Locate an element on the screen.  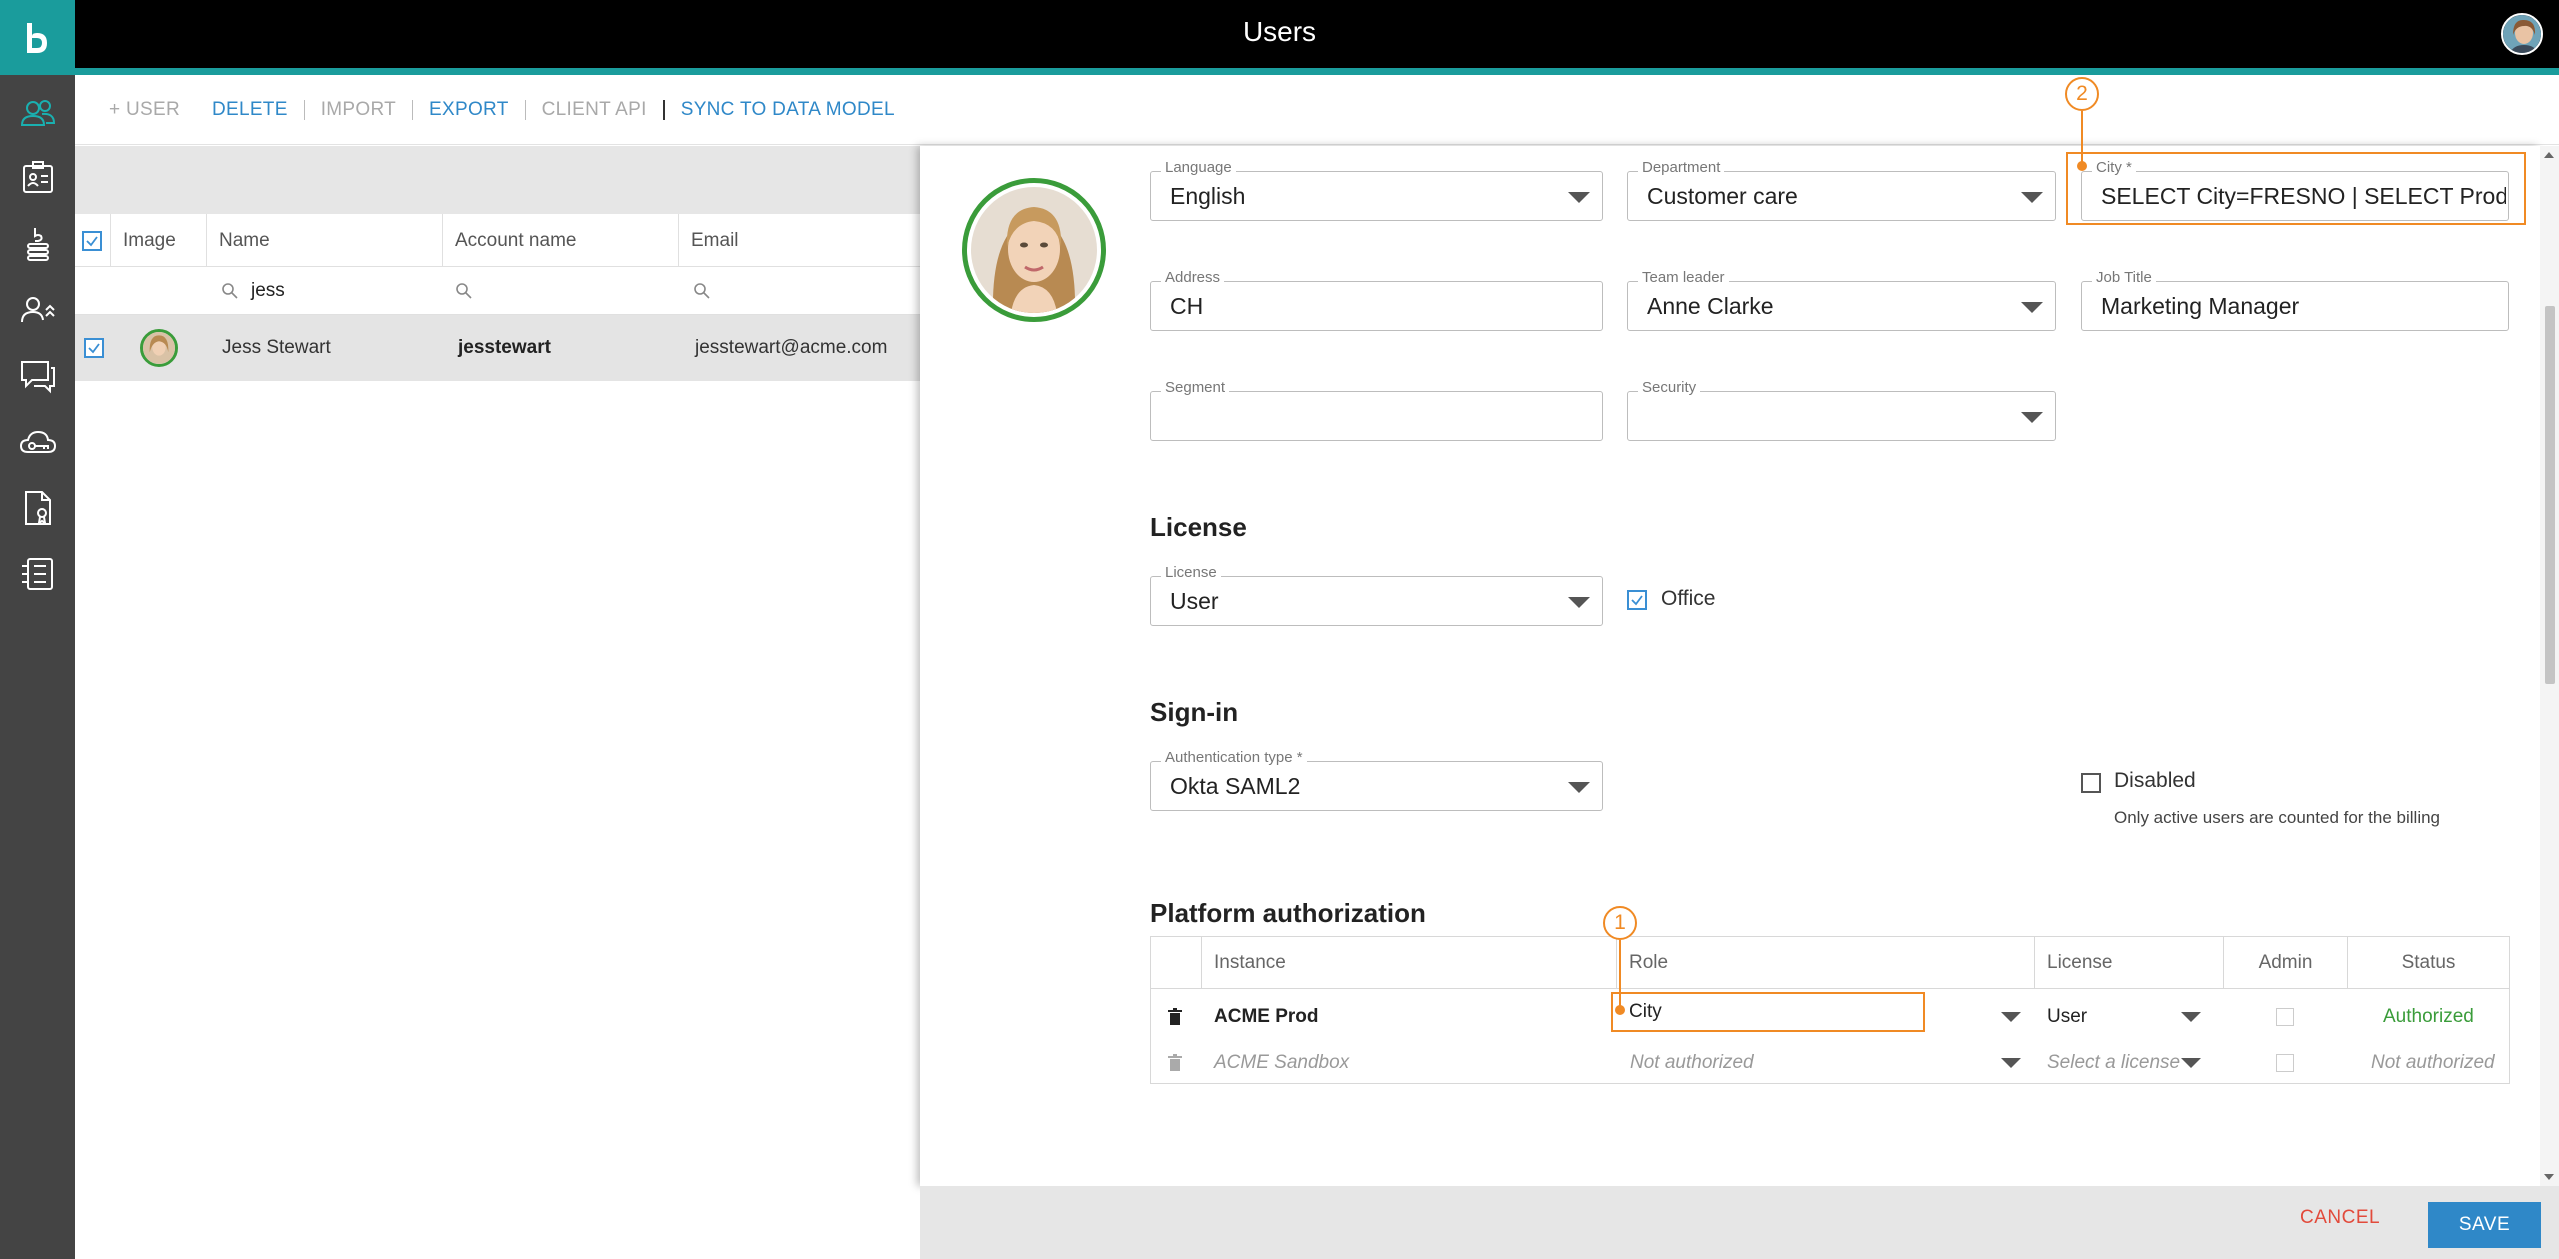
row-image-cell is located at coordinates (159, 348).